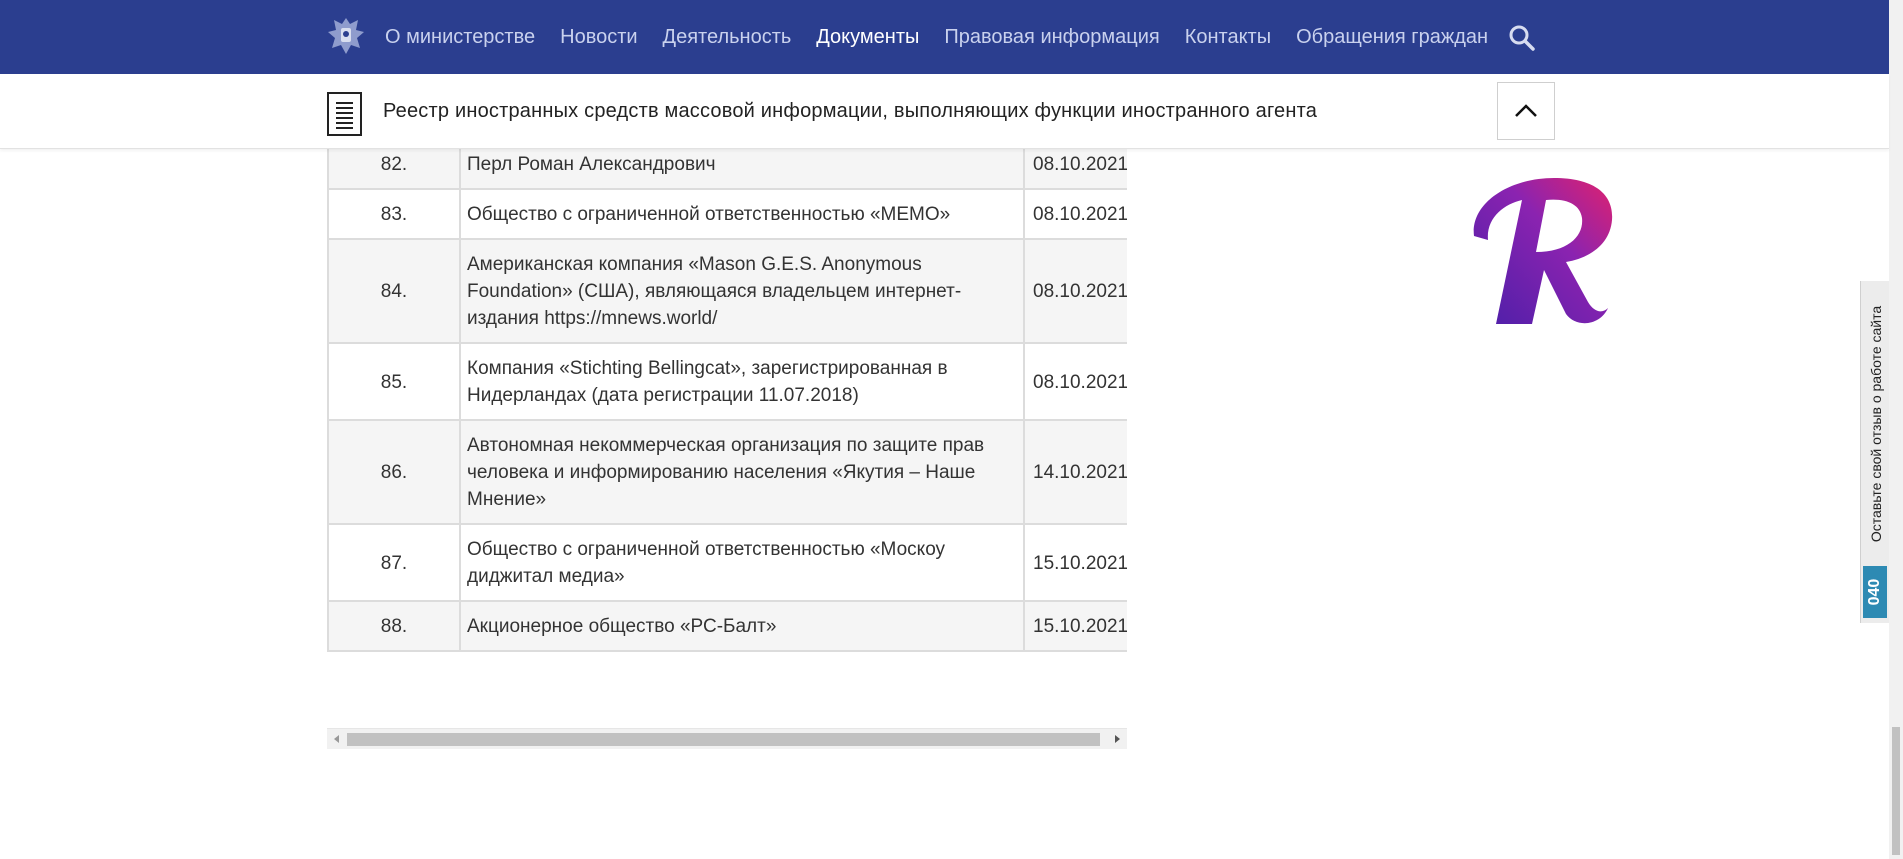 The width and height of the screenshot is (1903, 859). I want to click on scroll-left-arrow-icon, so click(337, 739).